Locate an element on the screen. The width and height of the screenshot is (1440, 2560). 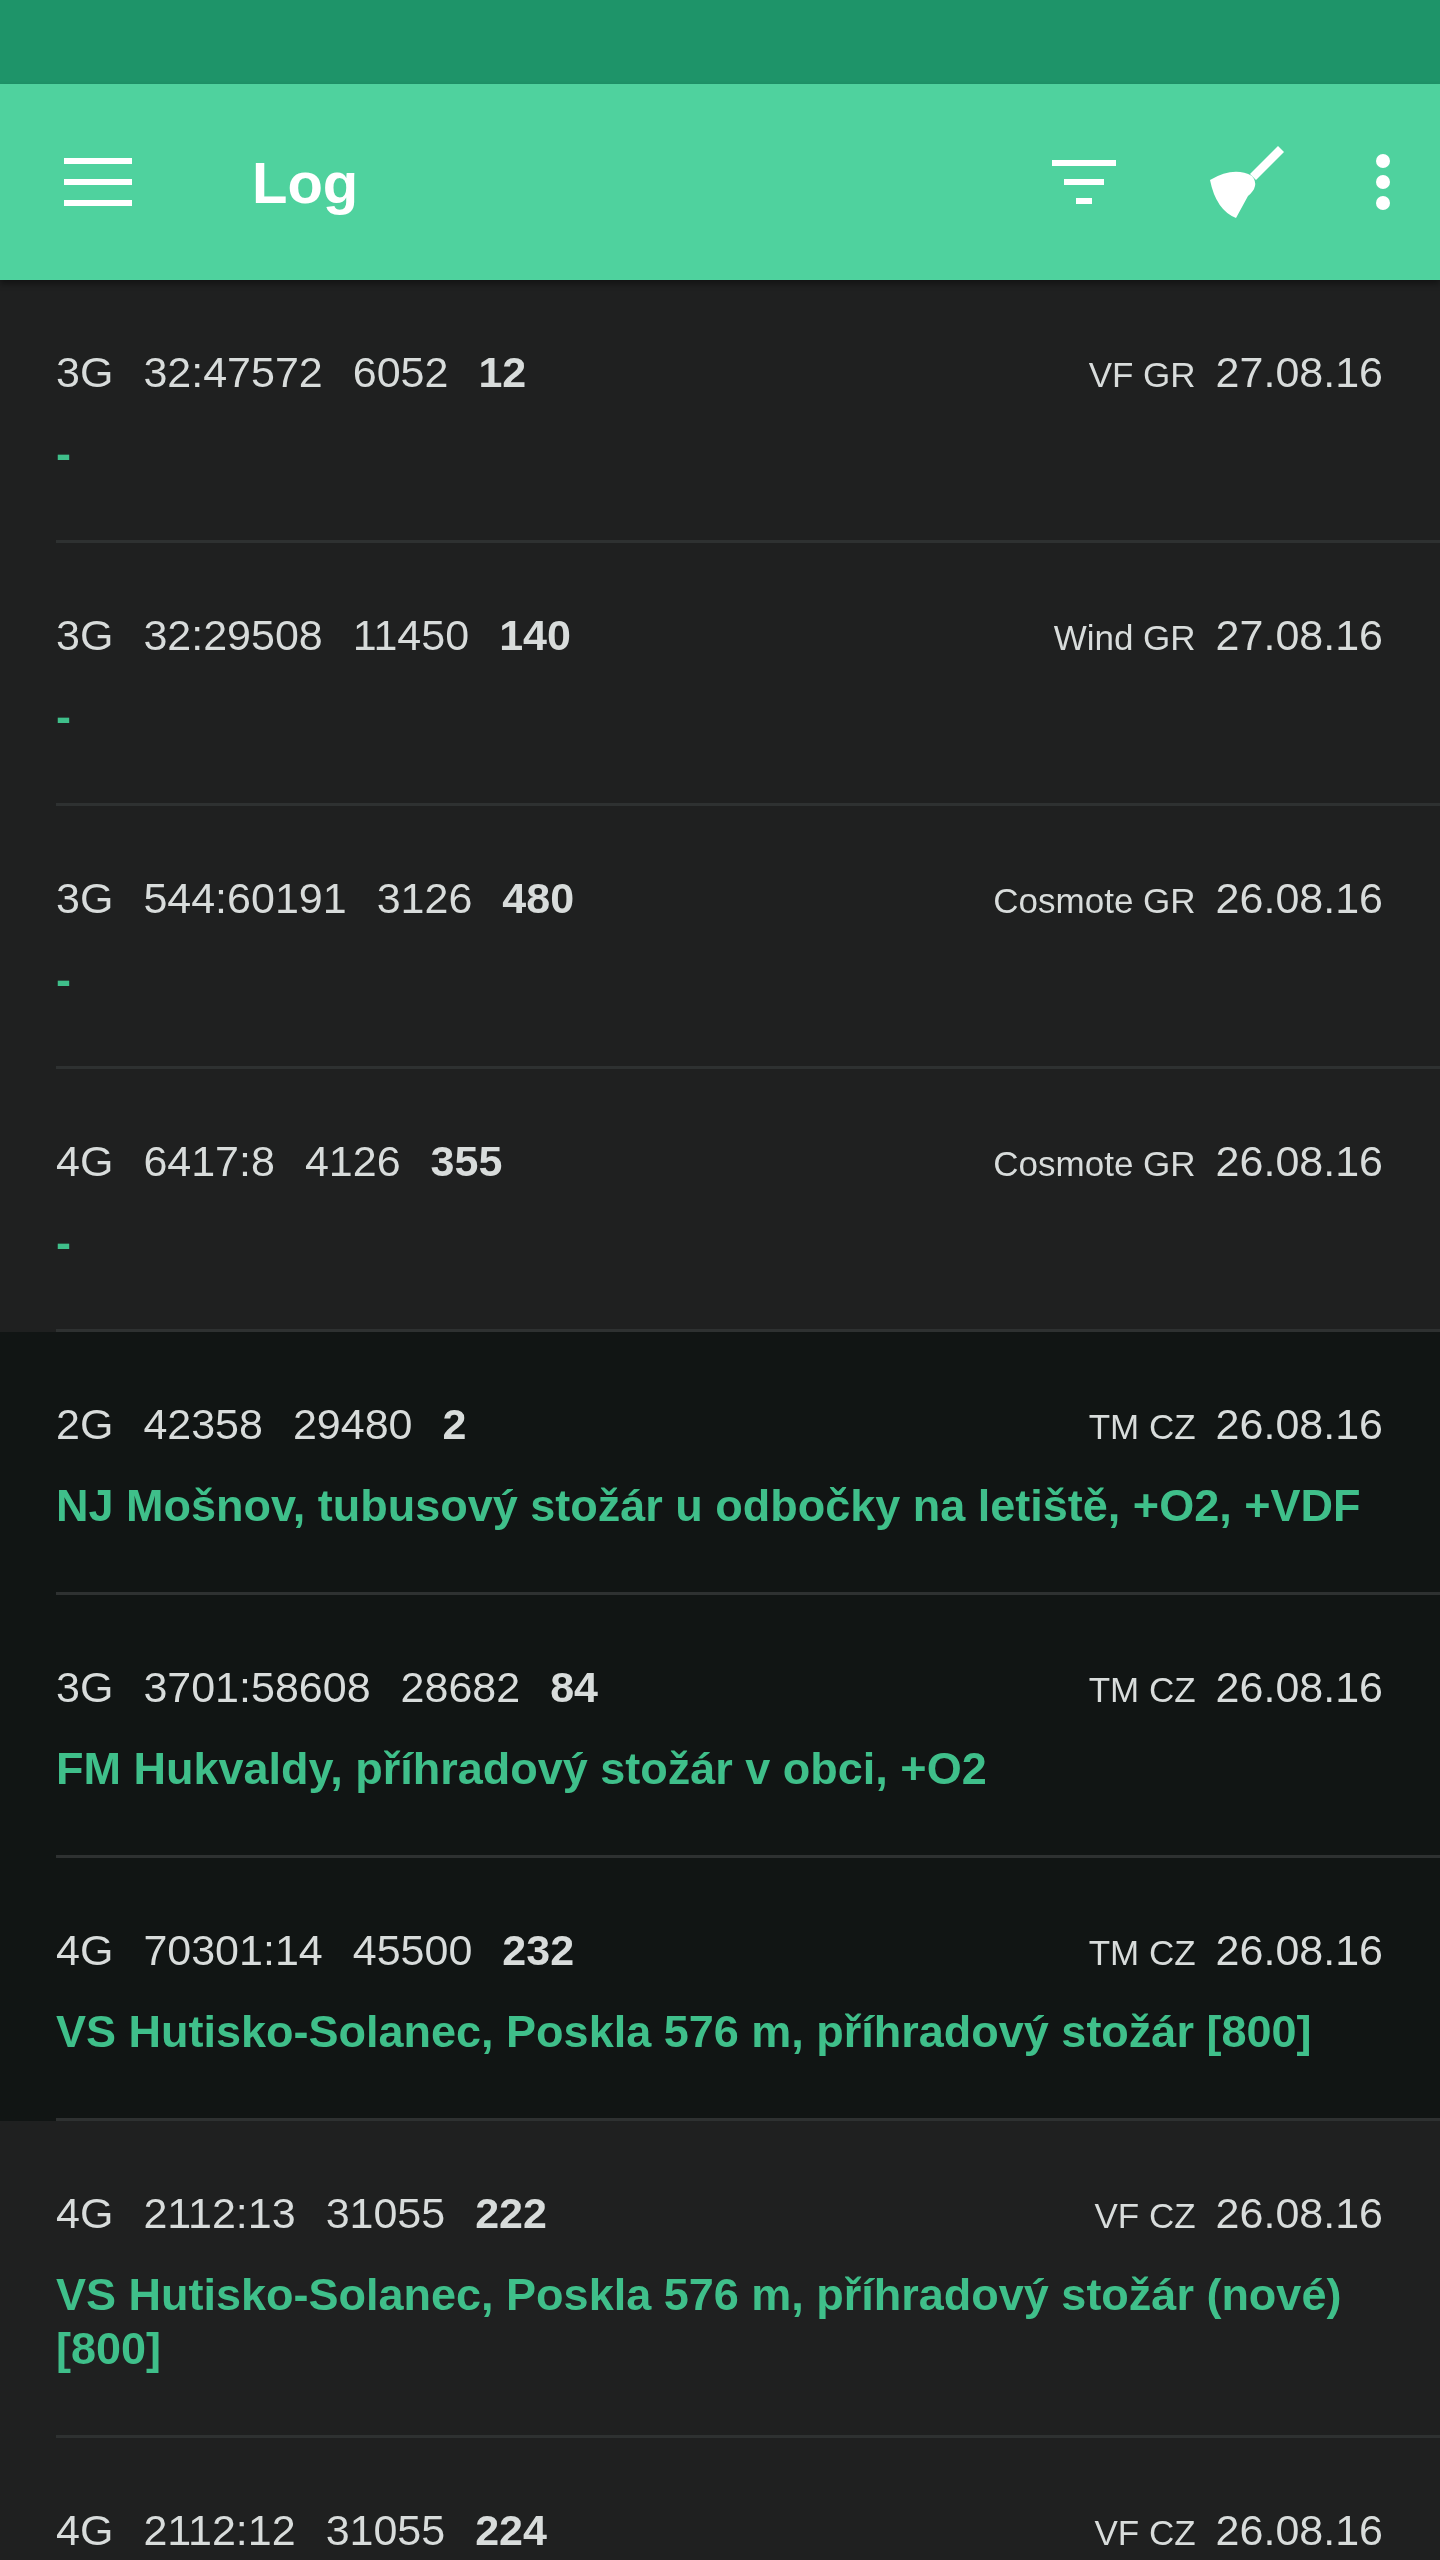
area-code: 28682 is located at coordinates (460, 1687).